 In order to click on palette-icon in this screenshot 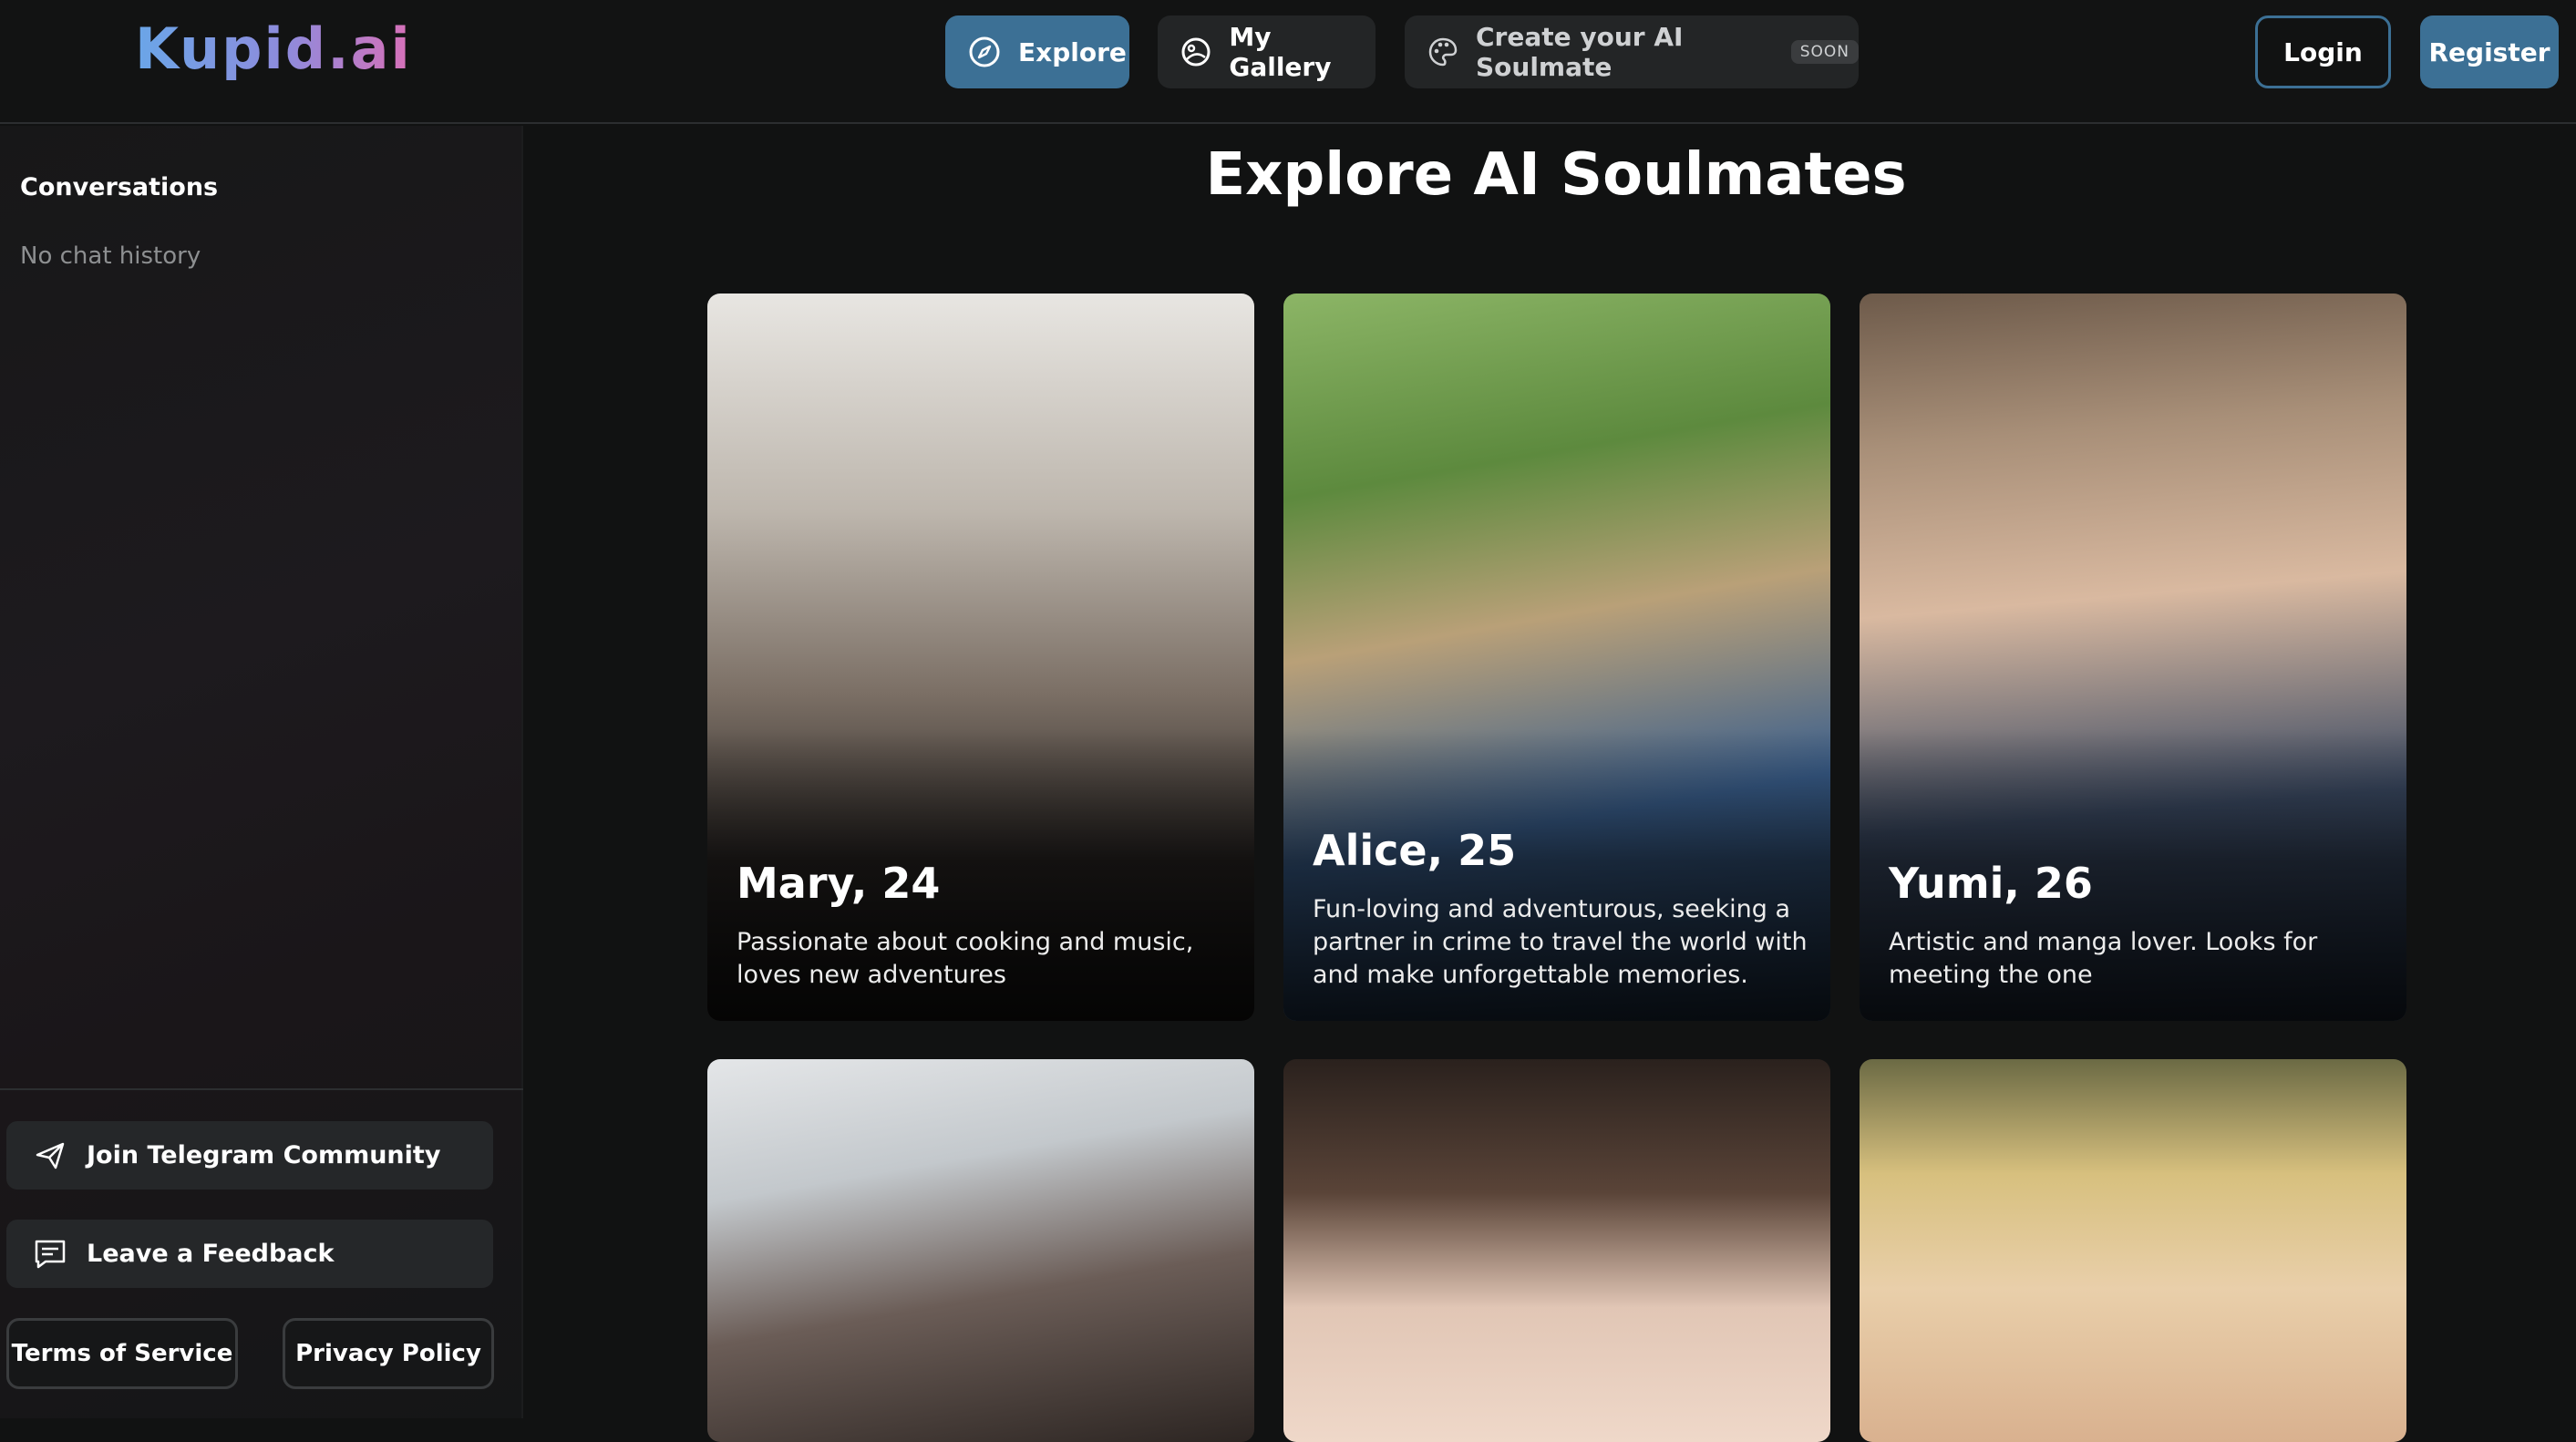, I will do `click(1443, 52)`.